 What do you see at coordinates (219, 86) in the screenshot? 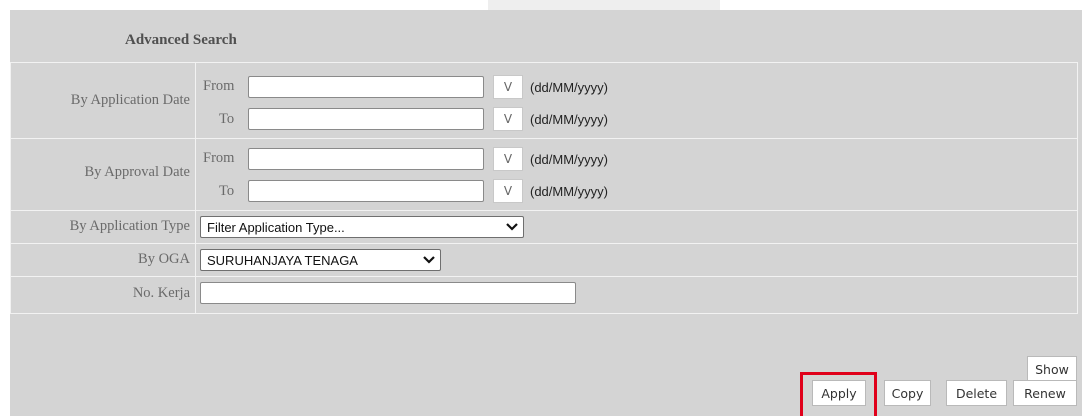
I see `application-date-from-label: From` at bounding box center [219, 86].